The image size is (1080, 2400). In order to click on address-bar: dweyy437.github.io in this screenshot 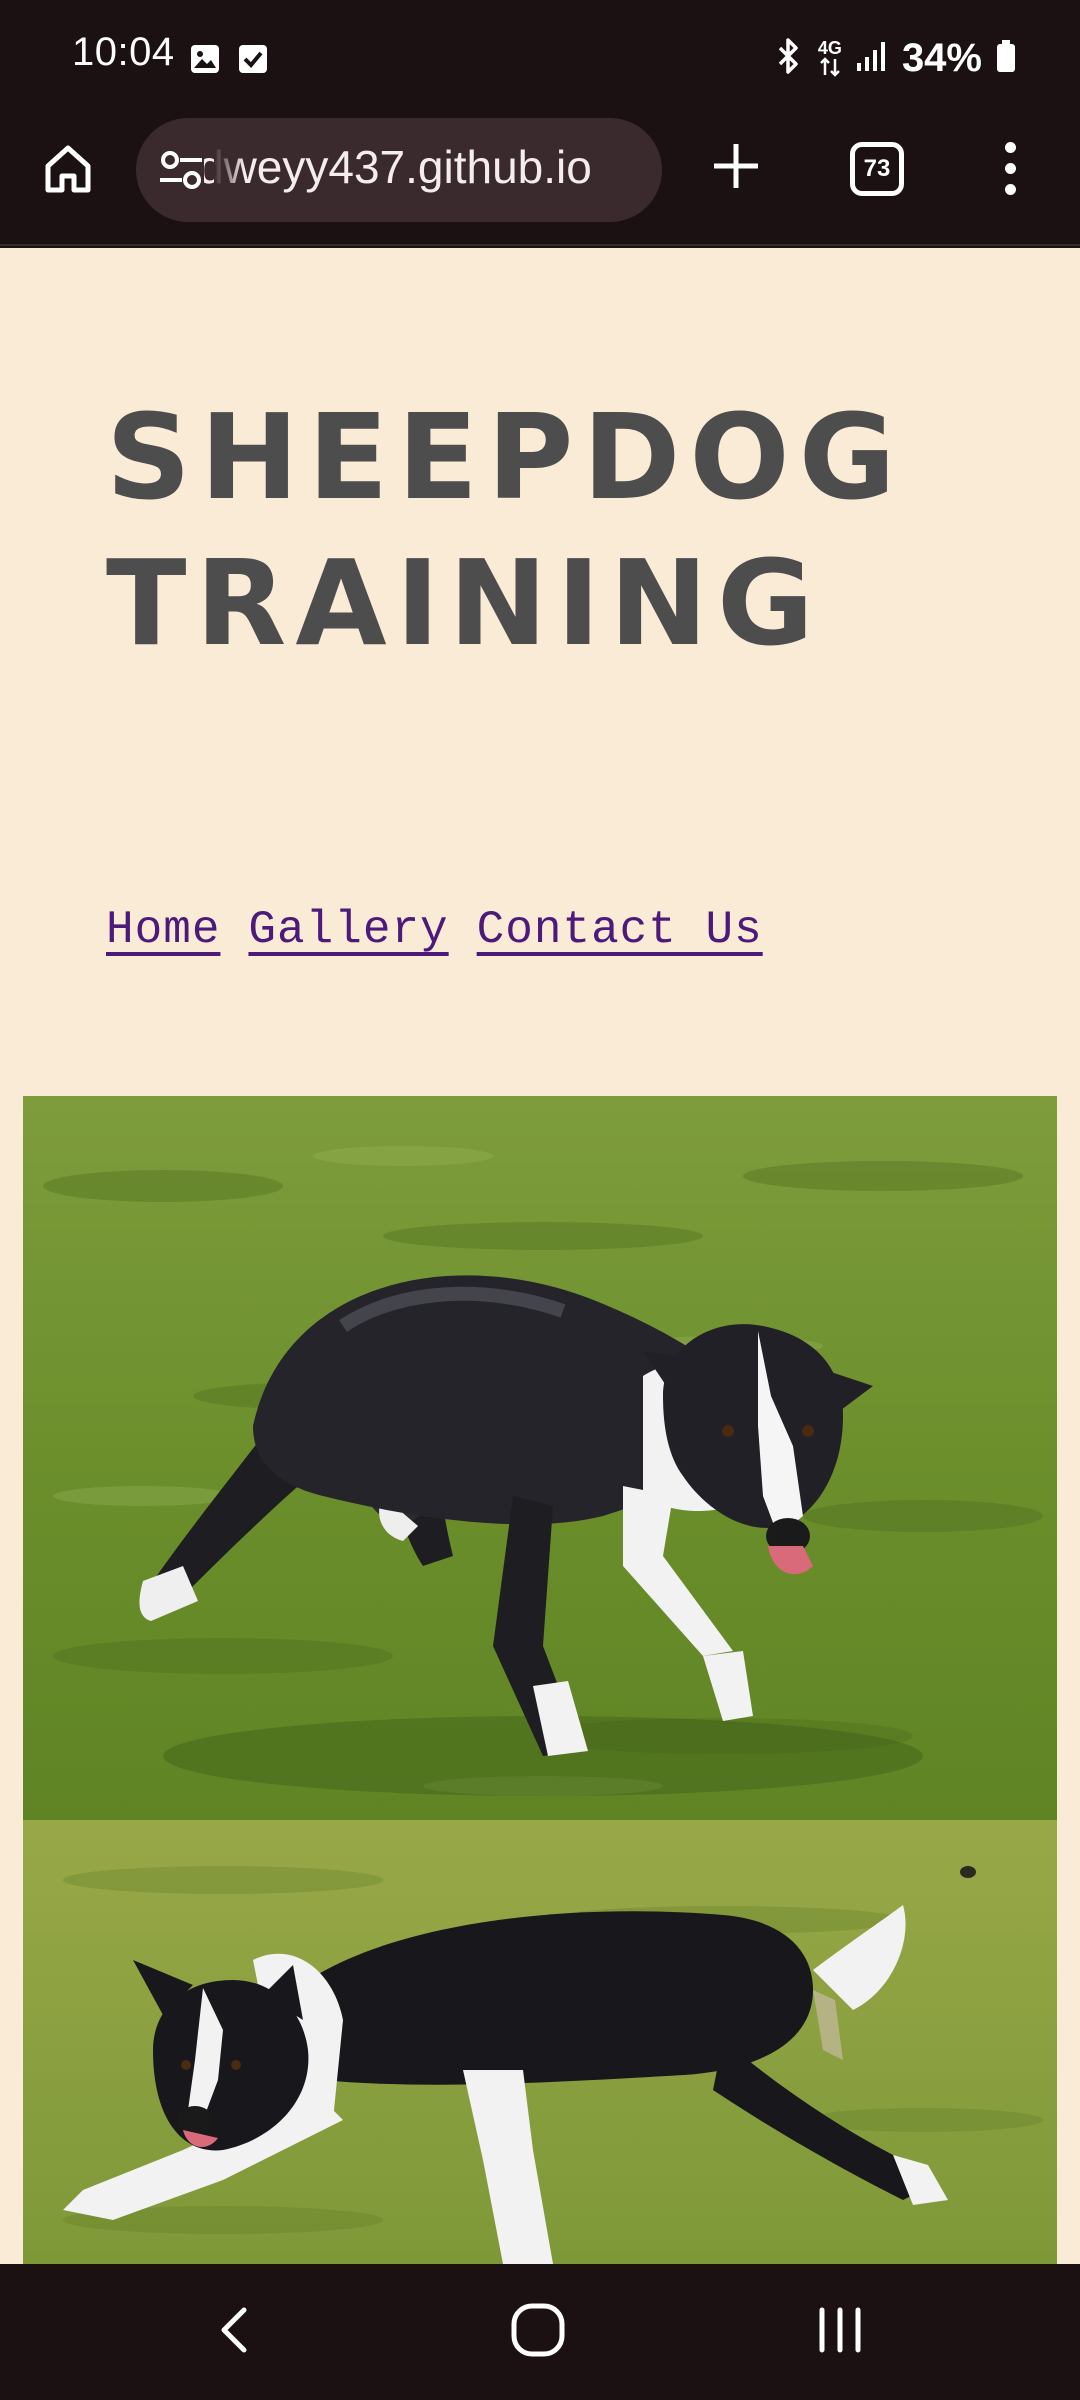, I will do `click(399, 170)`.